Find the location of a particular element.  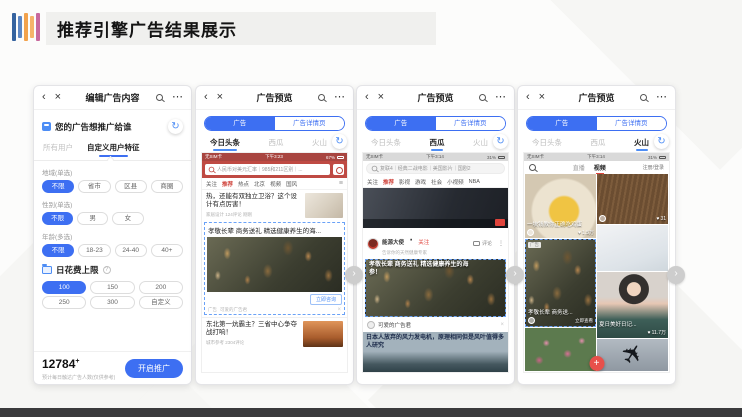

video-thumbnail is located at coordinates (435, 208).